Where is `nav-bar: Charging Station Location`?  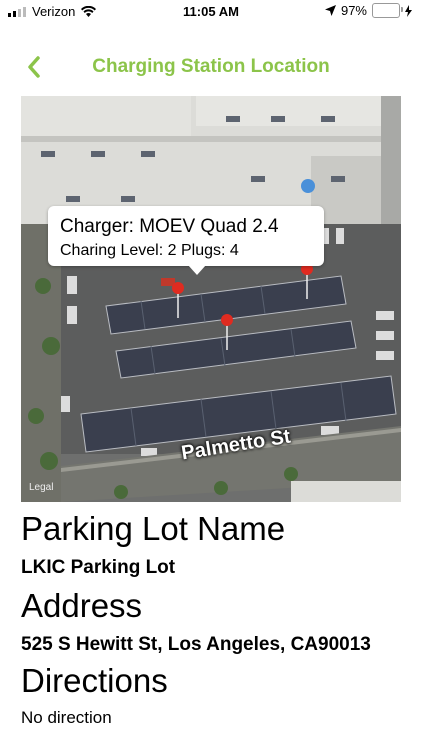 nav-bar: Charging Station Location is located at coordinates (211, 66).